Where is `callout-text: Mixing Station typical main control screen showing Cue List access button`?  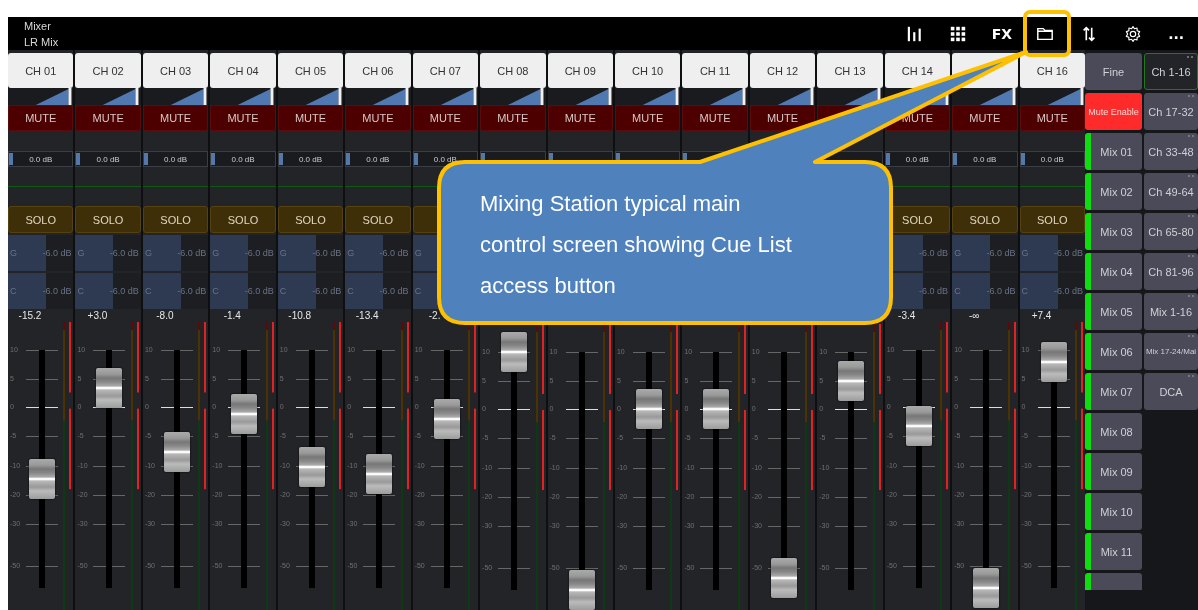 callout-text: Mixing Station typical main control screen showing Cue List access button is located at coordinates (636, 245).